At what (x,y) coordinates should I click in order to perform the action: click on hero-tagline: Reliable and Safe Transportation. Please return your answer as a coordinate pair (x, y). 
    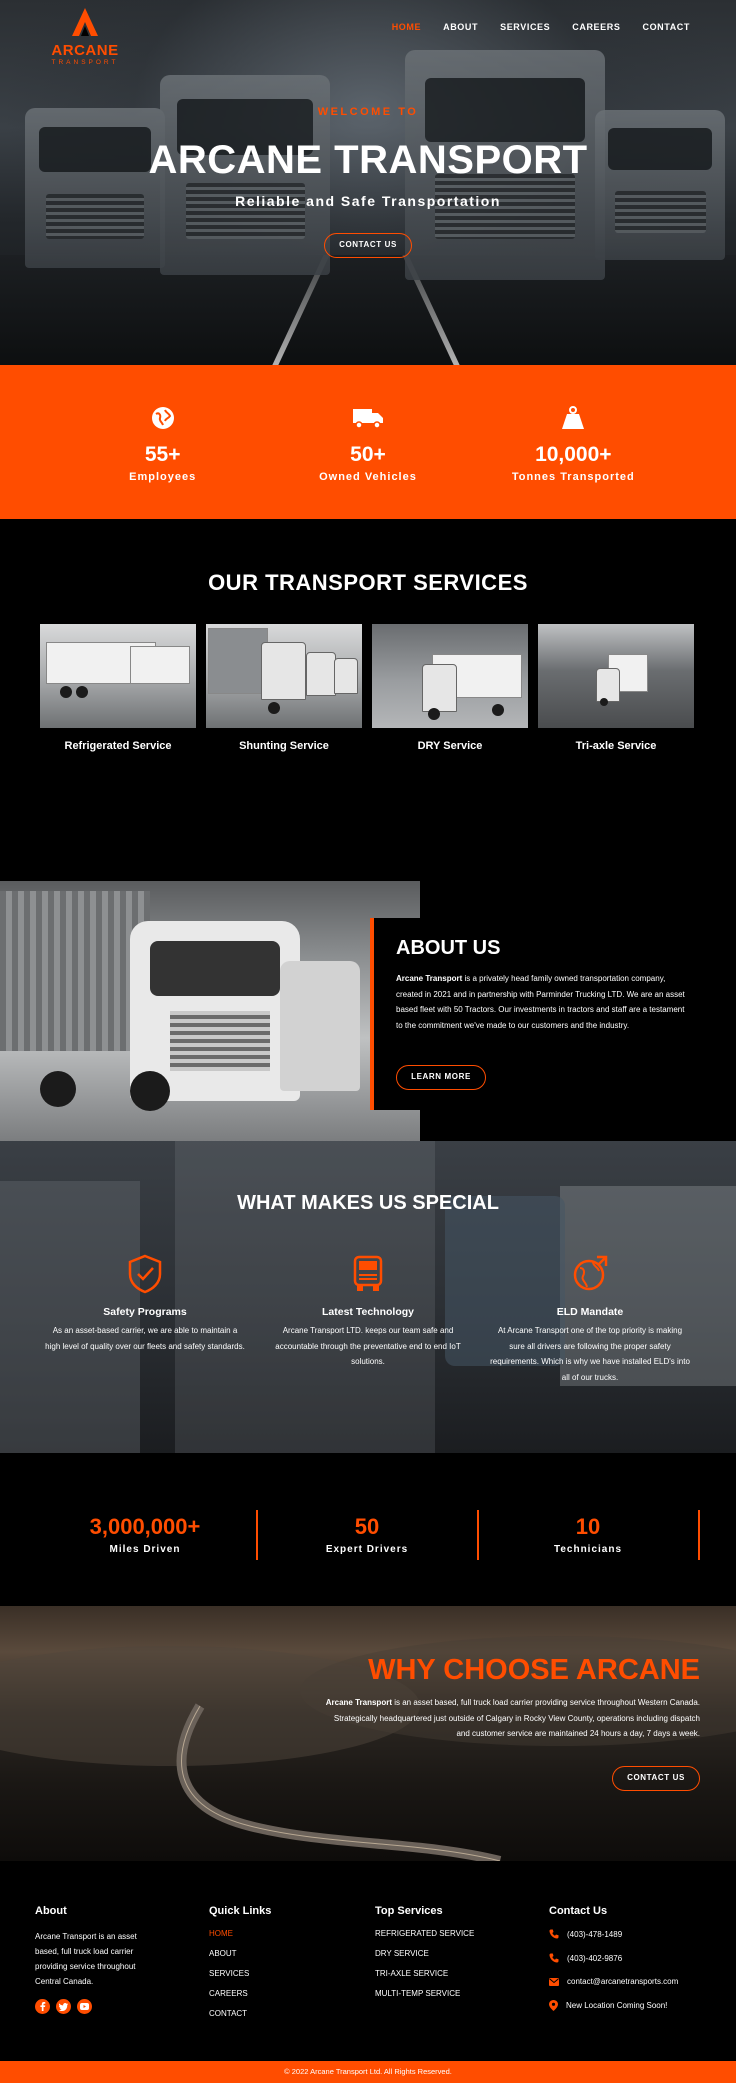
    Looking at the image, I should click on (368, 201).